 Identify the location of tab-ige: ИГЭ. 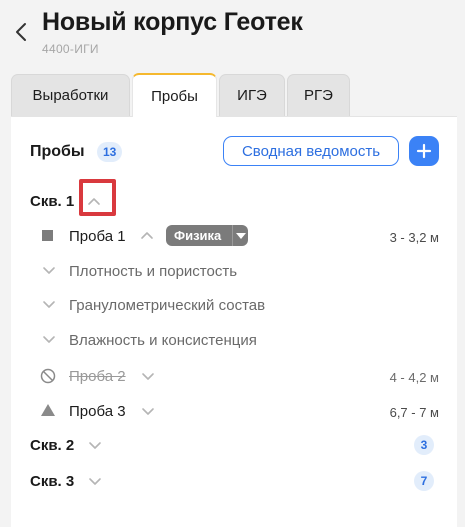
(252, 95).